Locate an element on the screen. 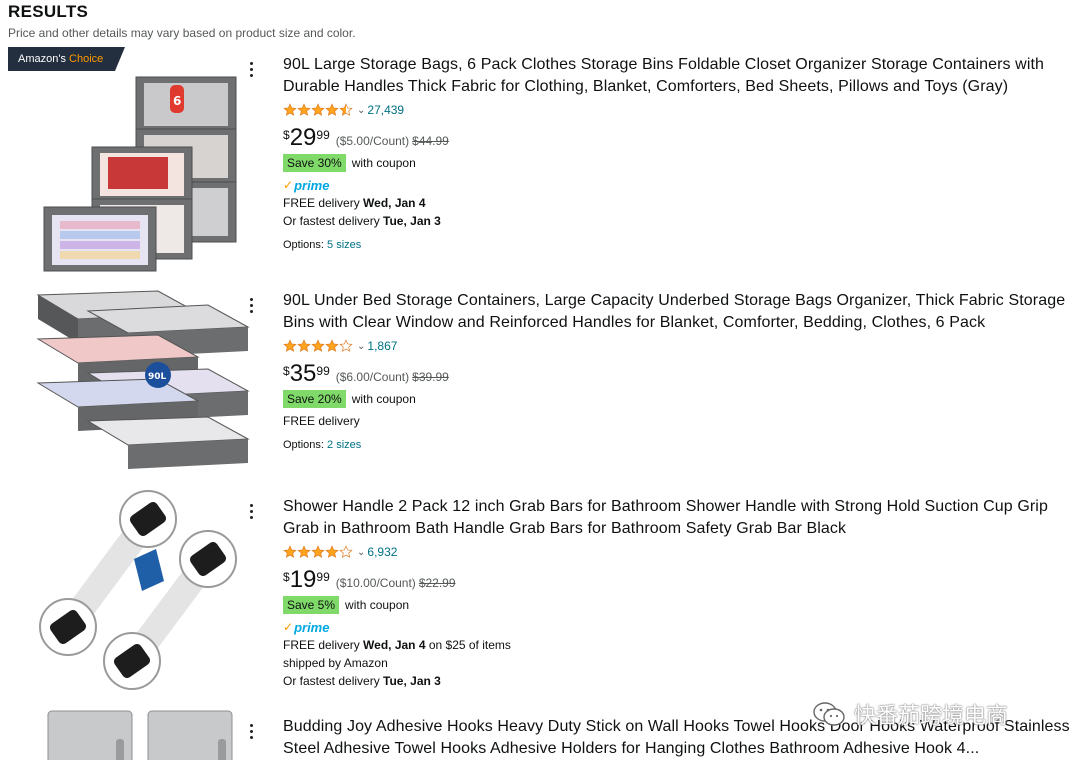 The image size is (1080, 760). unit-price: ($5.00/Count) is located at coordinates (372, 141).